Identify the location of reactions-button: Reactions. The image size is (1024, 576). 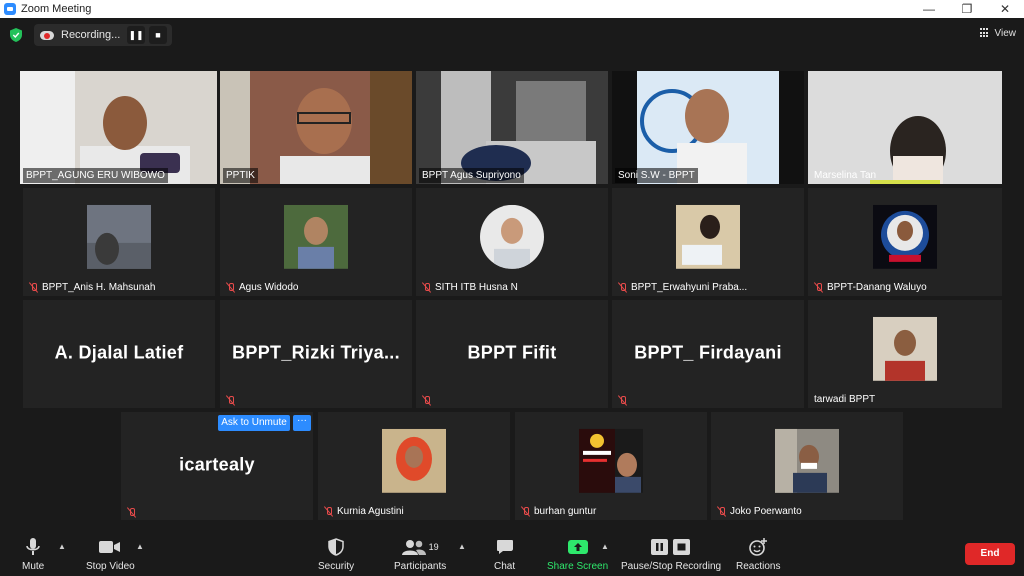
(758, 554).